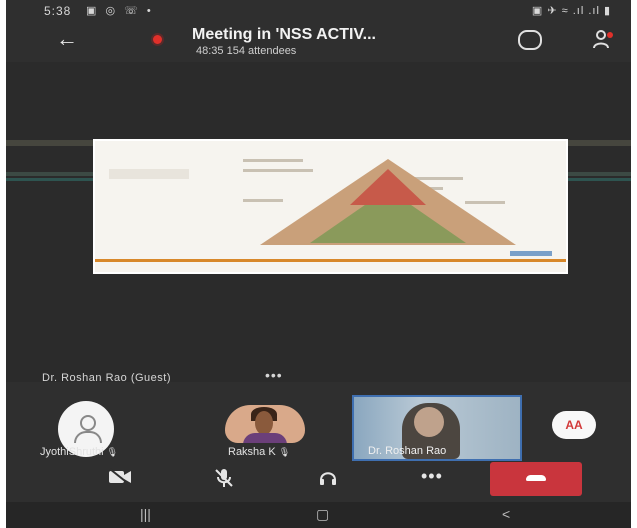 Image resolution: width=637 pixels, height=528 pixels. I want to click on headset-icon, so click(328, 478).